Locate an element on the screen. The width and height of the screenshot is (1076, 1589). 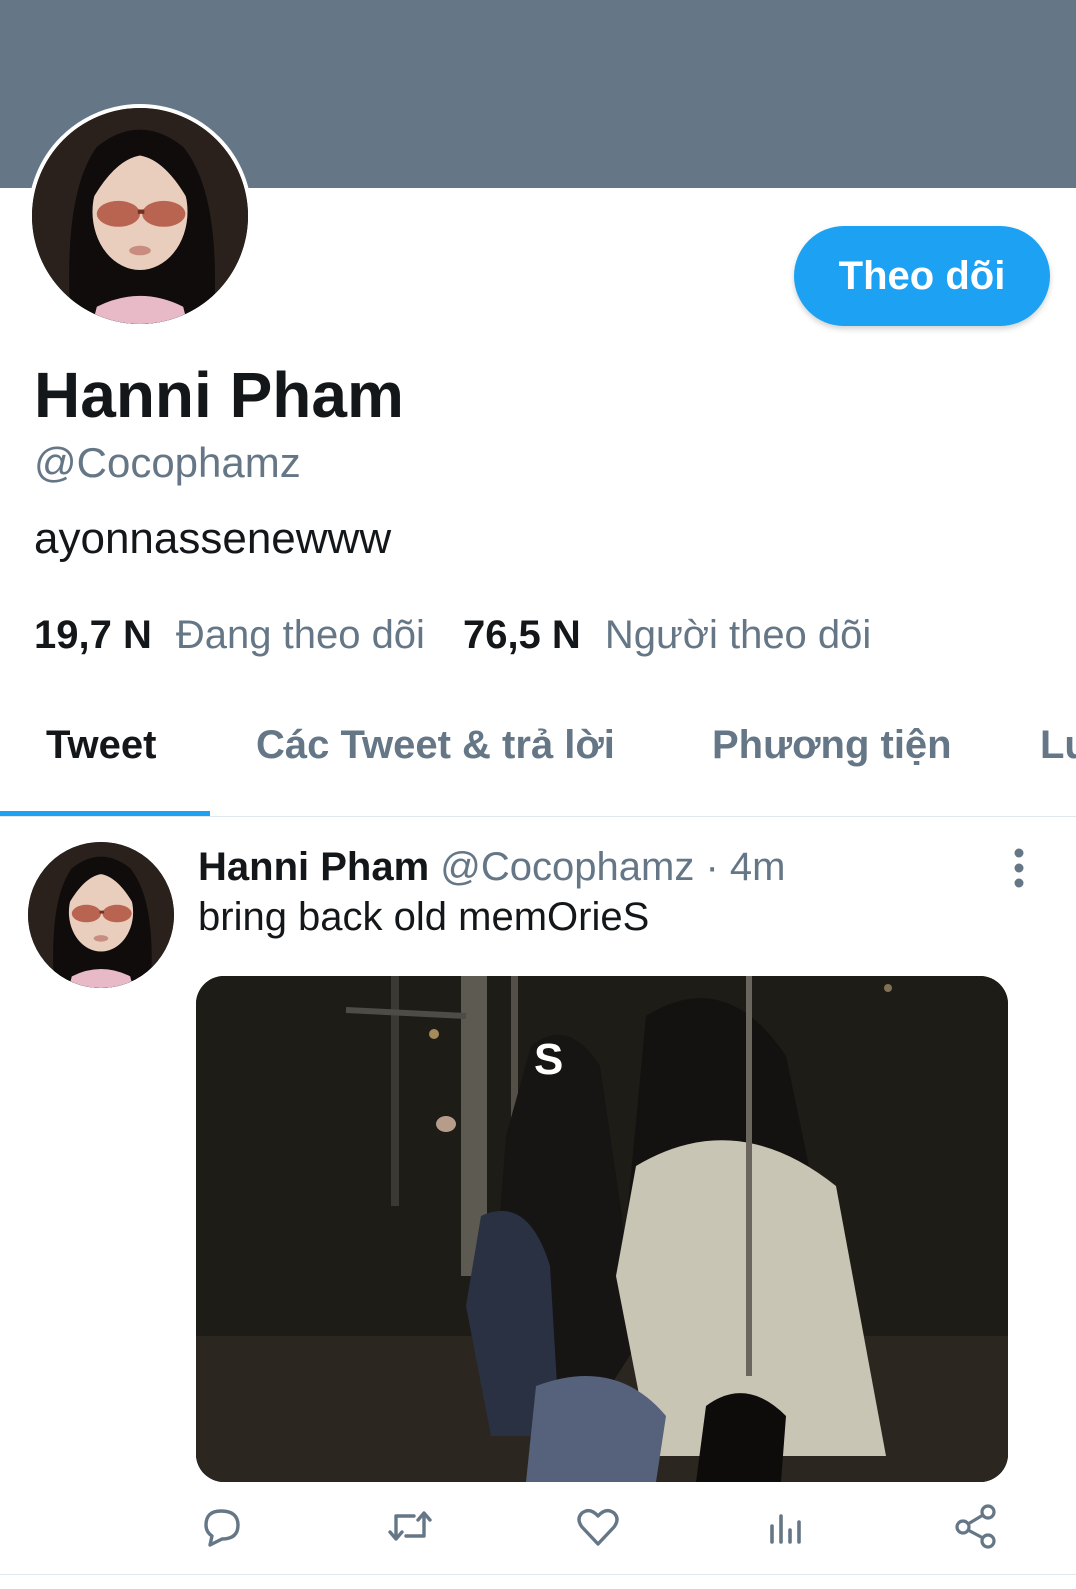
profile-handle: @Cocophamz is located at coordinates (167, 462).